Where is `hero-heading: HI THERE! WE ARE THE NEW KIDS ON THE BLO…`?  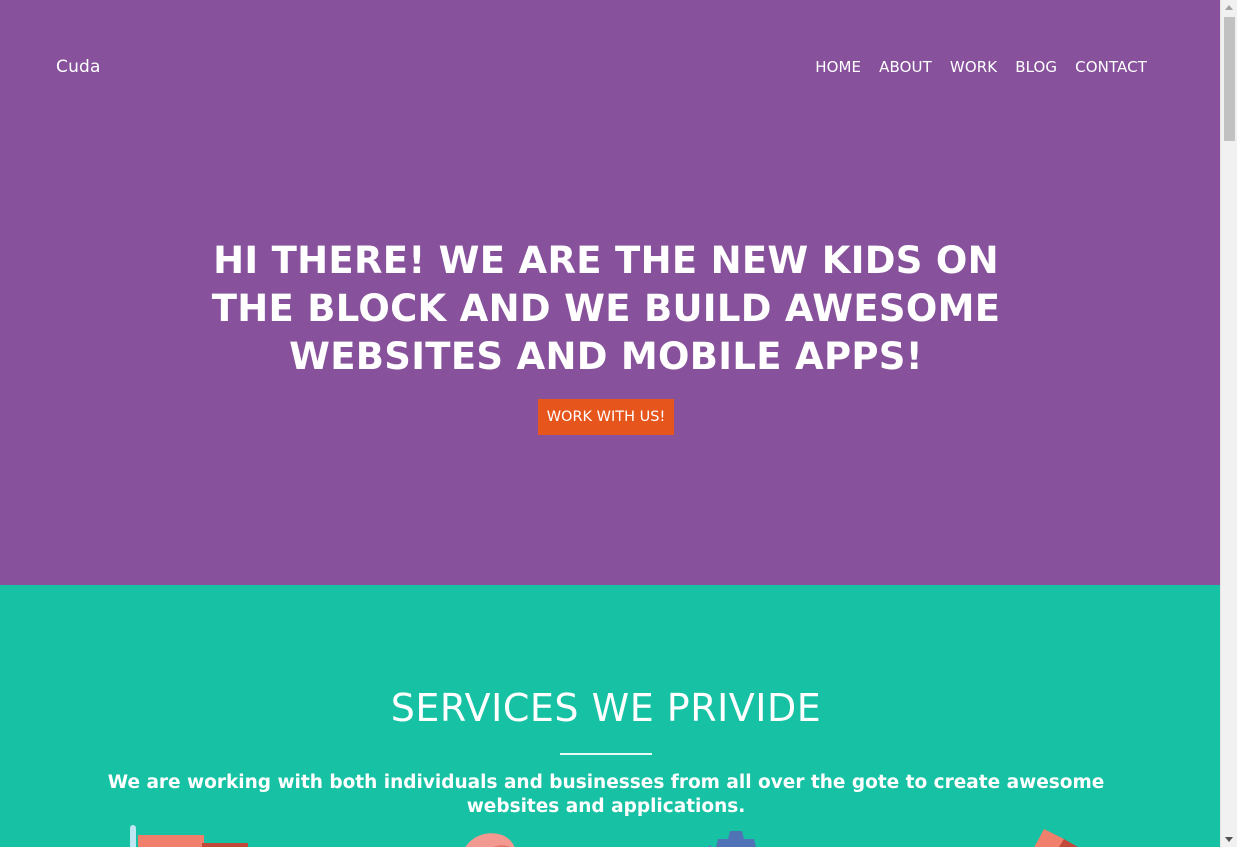
hero-heading: HI THERE! WE ARE THE NEW KIDS ON THE BLO… is located at coordinates (606, 308).